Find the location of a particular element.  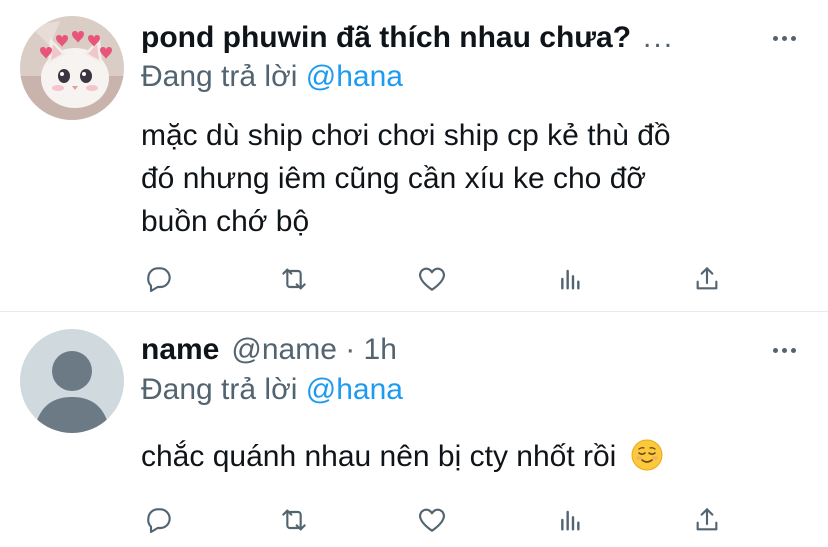

default-avatar-icon is located at coordinates (72, 381).